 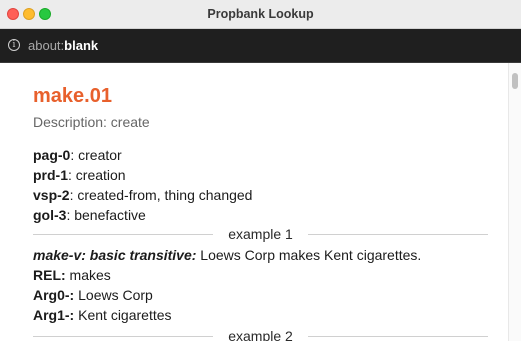 I want to click on rel-value: makes, so click(x=88, y=275).